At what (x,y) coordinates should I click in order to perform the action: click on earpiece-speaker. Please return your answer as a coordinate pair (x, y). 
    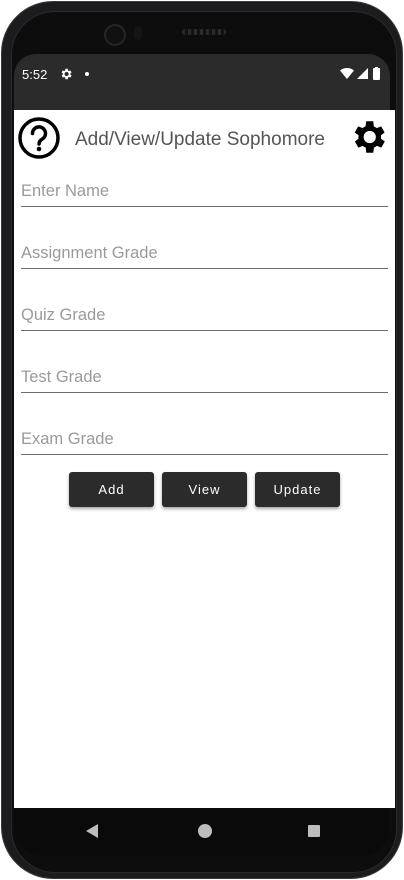
    Looking at the image, I should click on (204, 32).